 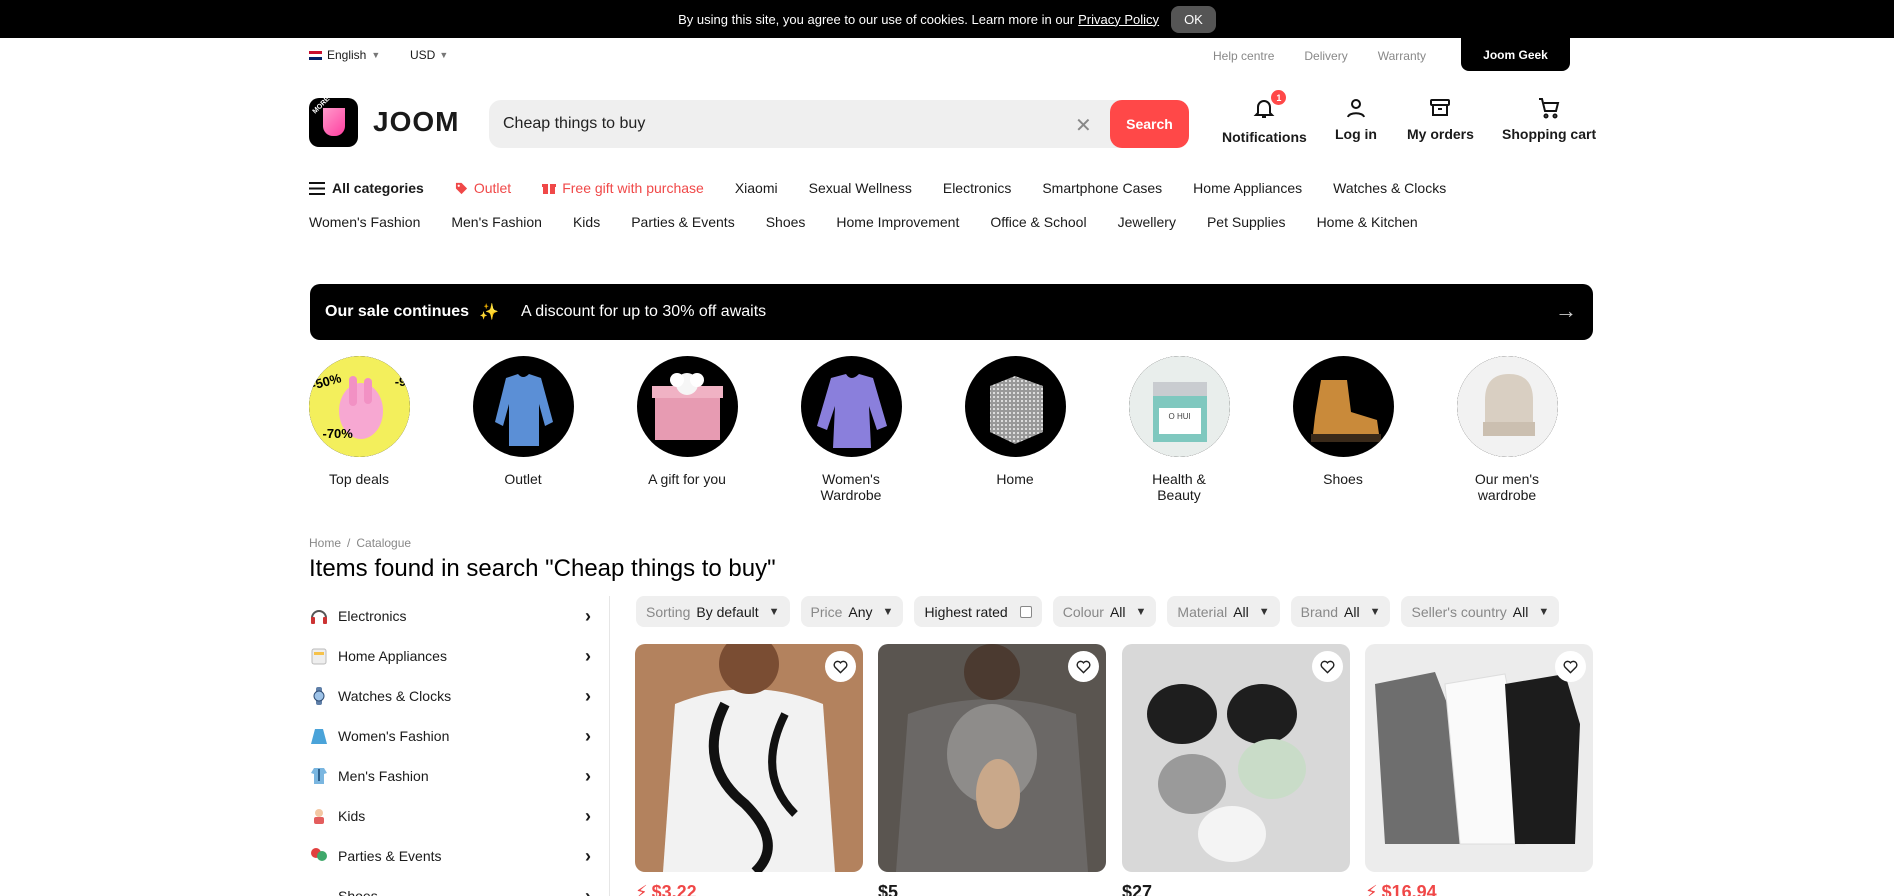 I want to click on product-price-value: $27, so click(x=1137, y=889).